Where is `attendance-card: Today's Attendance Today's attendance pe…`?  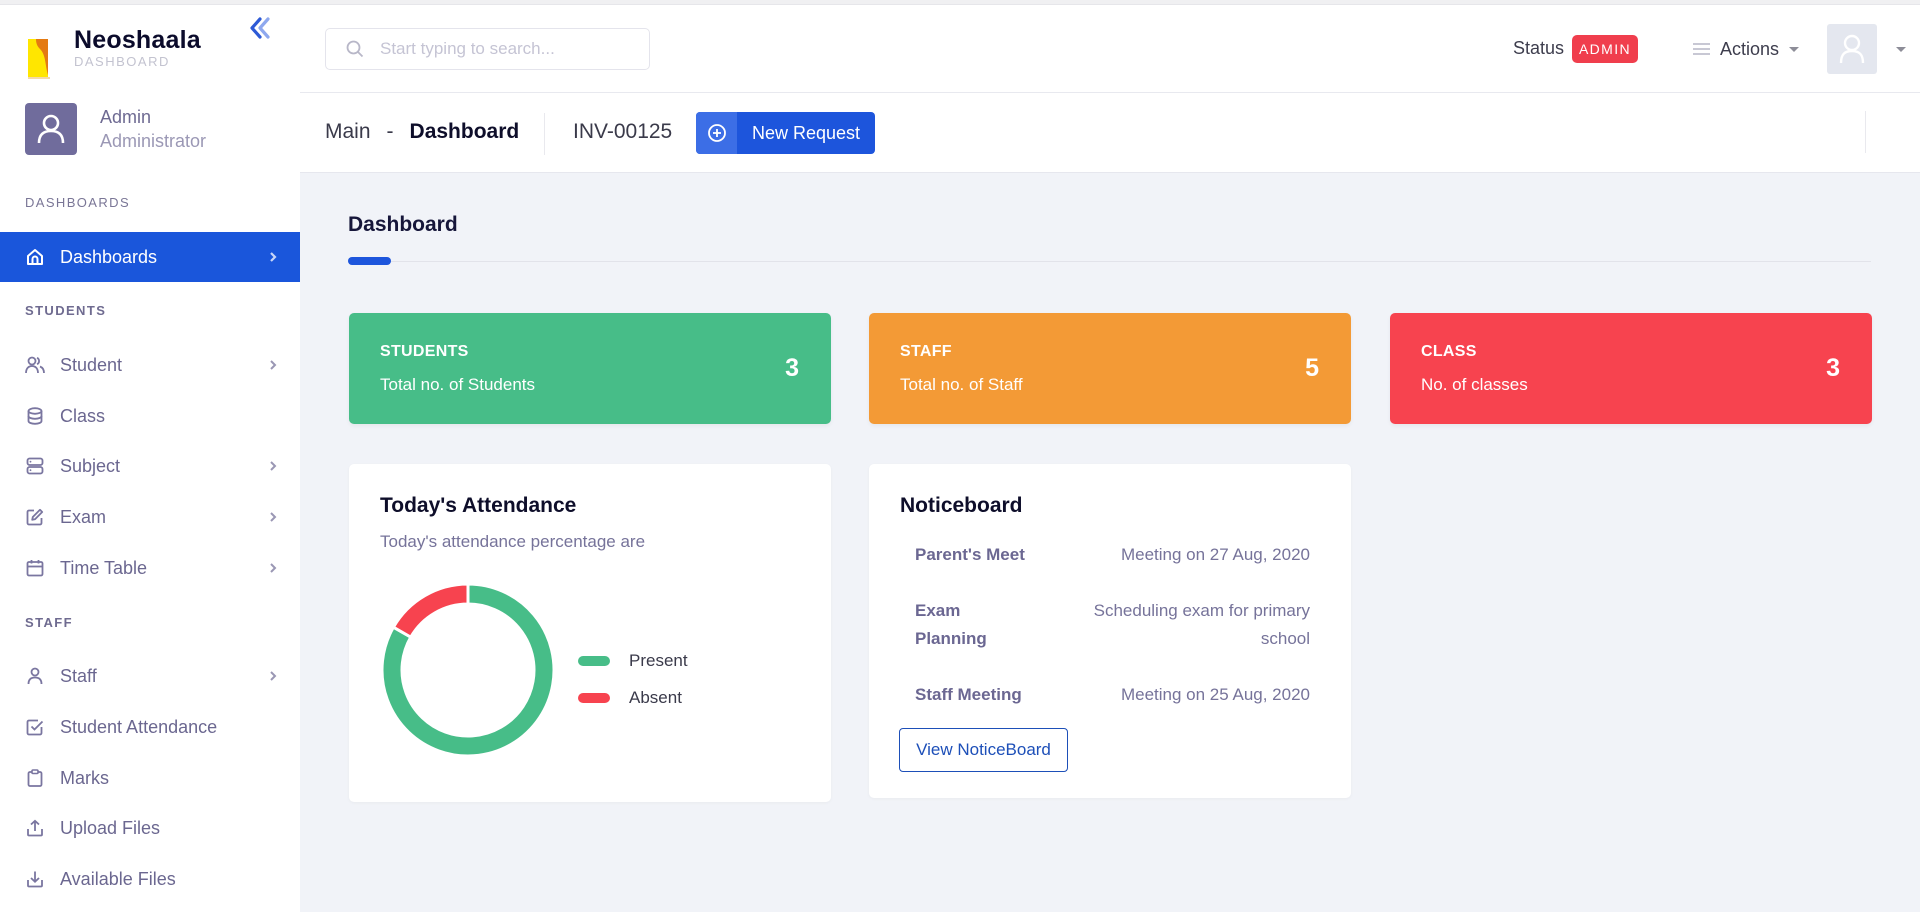
attendance-card: Today's Attendance Today's attendance pe… is located at coordinates (590, 633).